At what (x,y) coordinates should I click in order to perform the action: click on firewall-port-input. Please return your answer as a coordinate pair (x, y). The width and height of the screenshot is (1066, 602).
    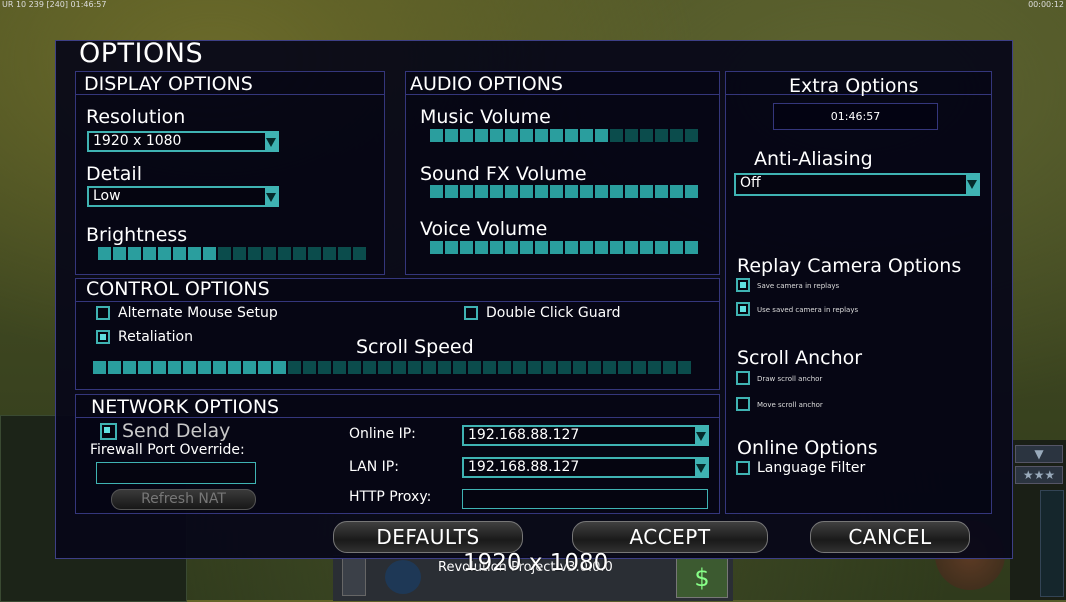
    Looking at the image, I should click on (176, 473).